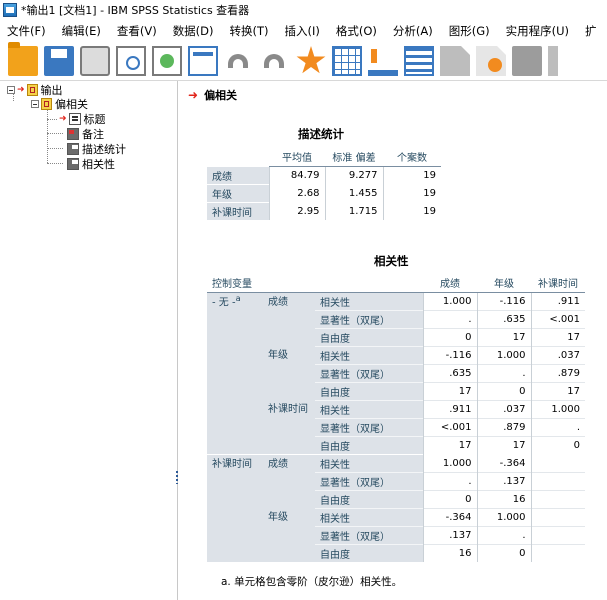 The height and width of the screenshot is (600, 607). What do you see at coordinates (59, 104) in the screenshot?
I see `tree-group-partial-corr: 偏相关` at bounding box center [59, 104].